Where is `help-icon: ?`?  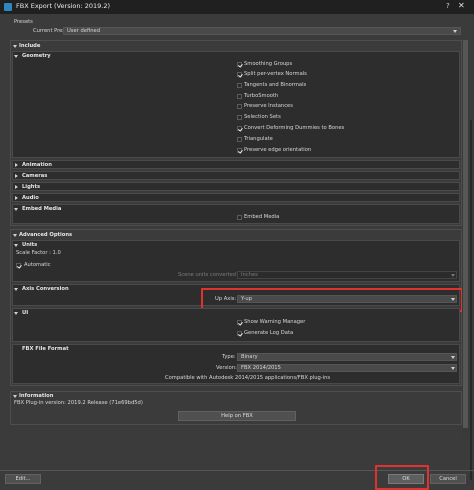
help-icon: ? is located at coordinates (448, 6).